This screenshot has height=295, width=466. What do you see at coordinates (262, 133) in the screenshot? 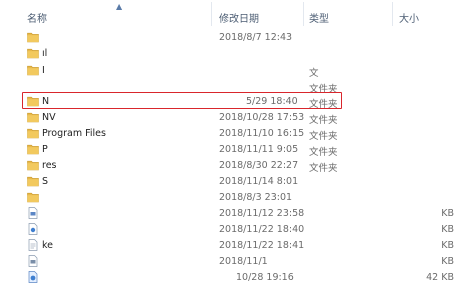
I see `file-date: 2018/11/10 16:15` at bounding box center [262, 133].